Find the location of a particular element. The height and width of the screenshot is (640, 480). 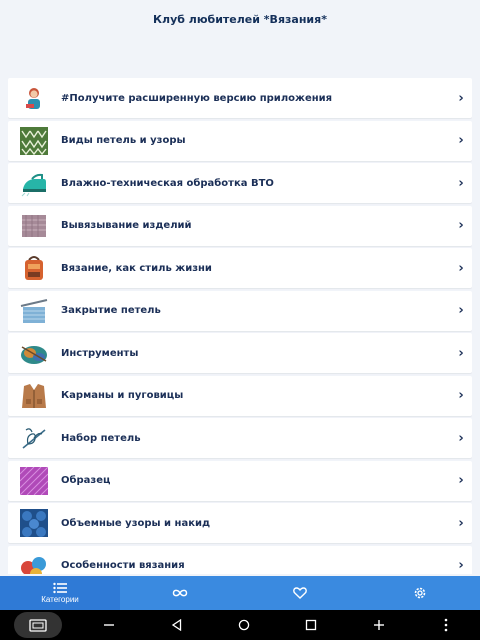

category-item-cast-on: Набор петель › is located at coordinates (240, 438).